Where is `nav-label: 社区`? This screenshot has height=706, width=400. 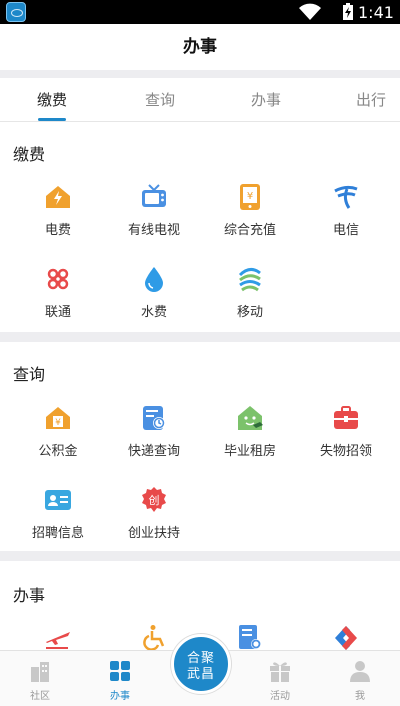
nav-label: 社区 is located at coordinates (40, 696).